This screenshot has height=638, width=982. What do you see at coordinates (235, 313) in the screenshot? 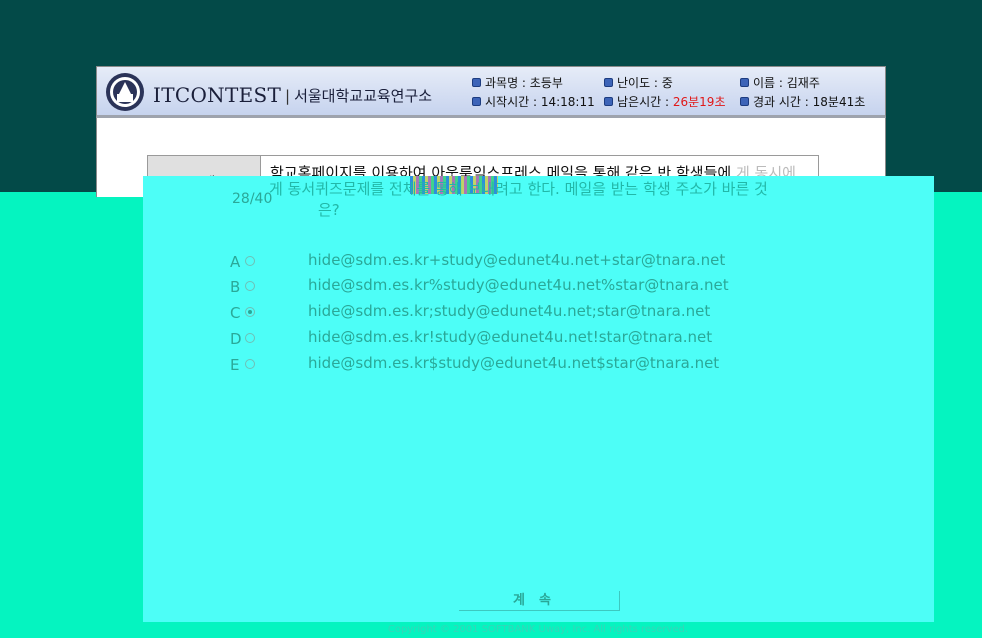
I see `option-letter: C` at bounding box center [235, 313].